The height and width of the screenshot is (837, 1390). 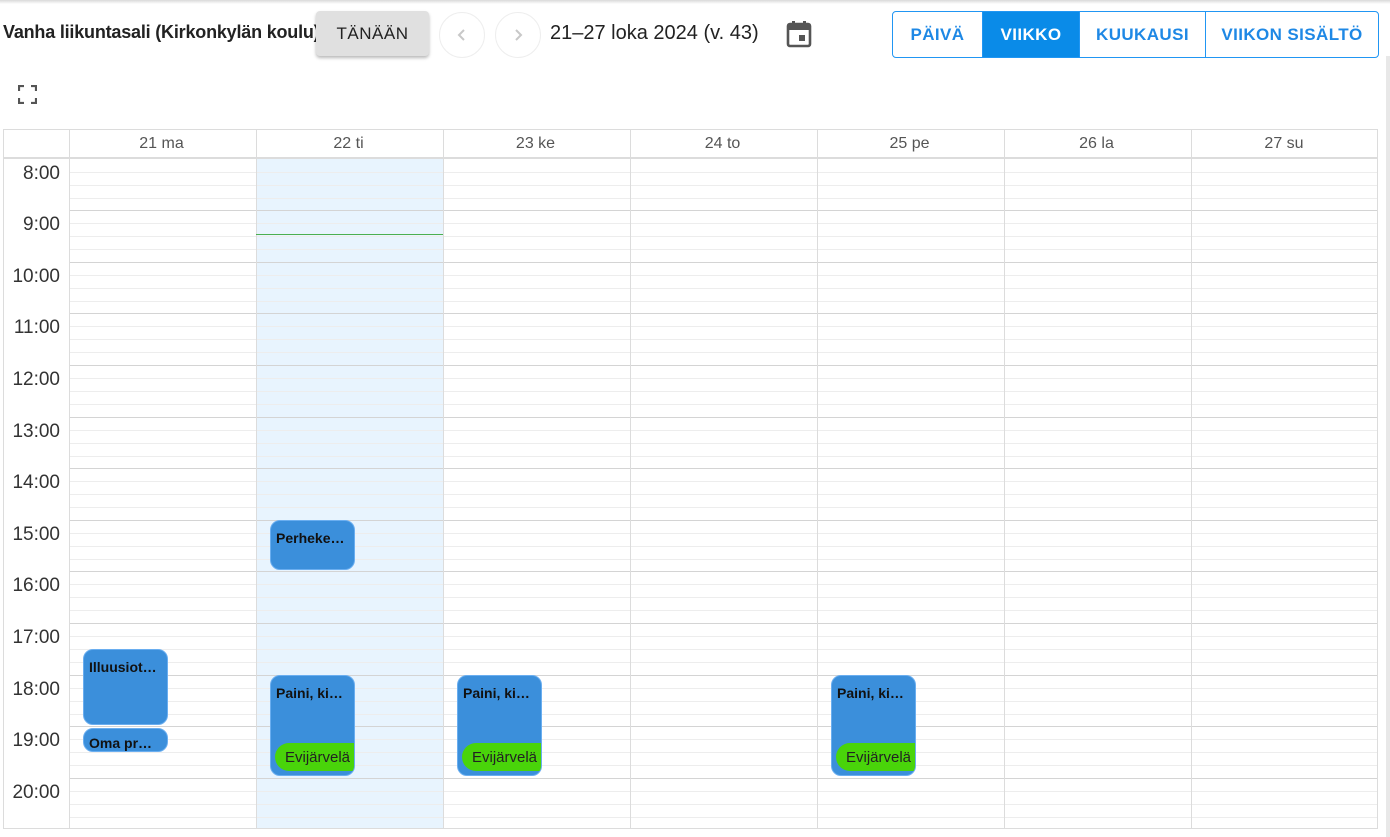 I want to click on fullscreen-icon, so click(x=27, y=94).